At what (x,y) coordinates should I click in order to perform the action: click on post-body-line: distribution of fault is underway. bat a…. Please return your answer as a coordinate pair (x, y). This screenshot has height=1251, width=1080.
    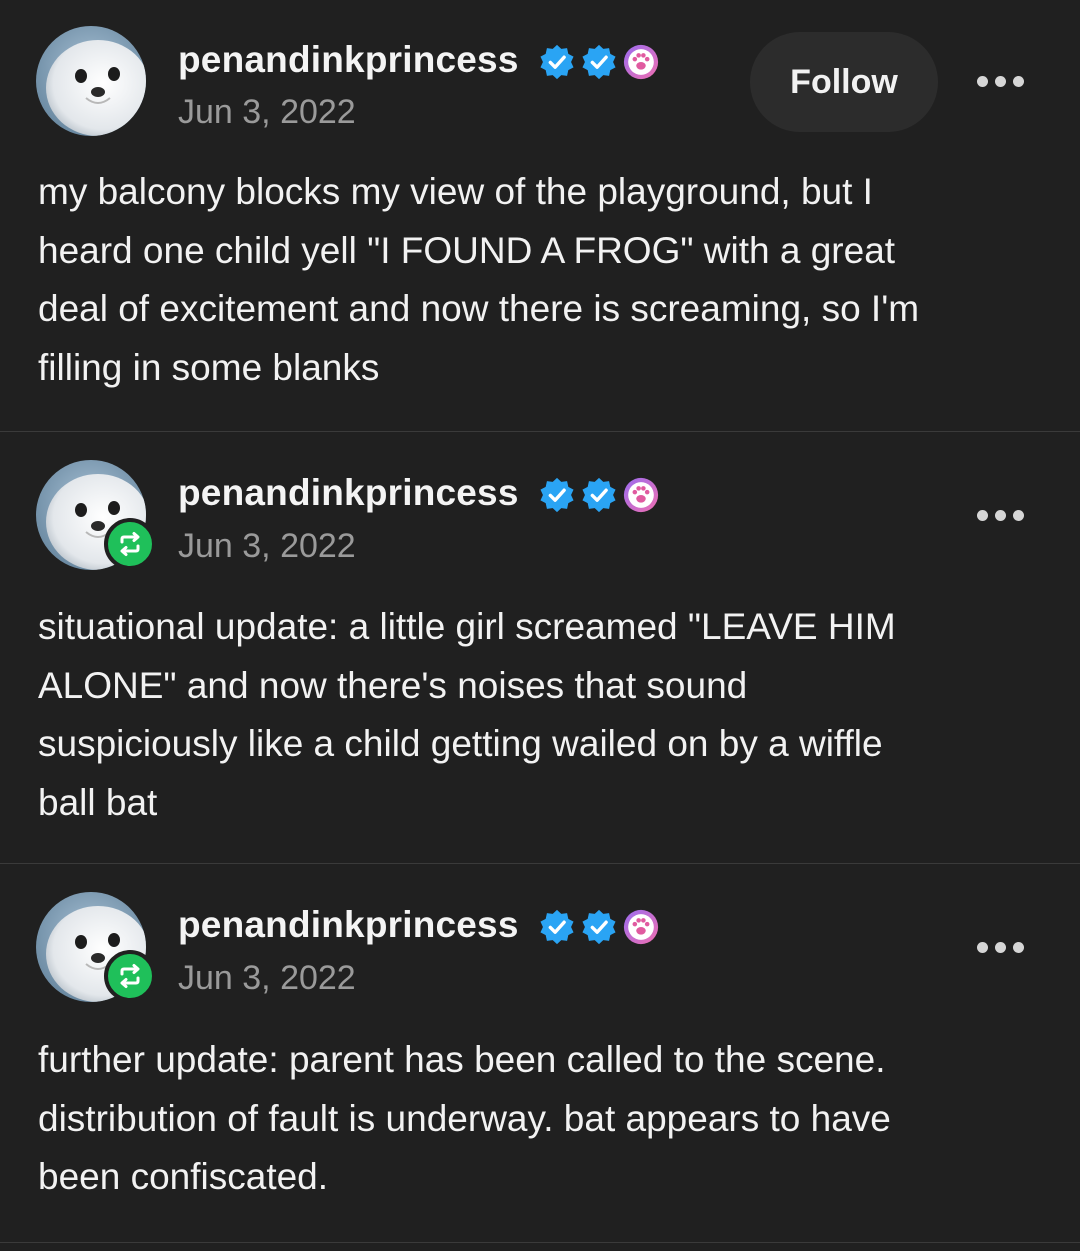
    Looking at the image, I should click on (464, 1118).